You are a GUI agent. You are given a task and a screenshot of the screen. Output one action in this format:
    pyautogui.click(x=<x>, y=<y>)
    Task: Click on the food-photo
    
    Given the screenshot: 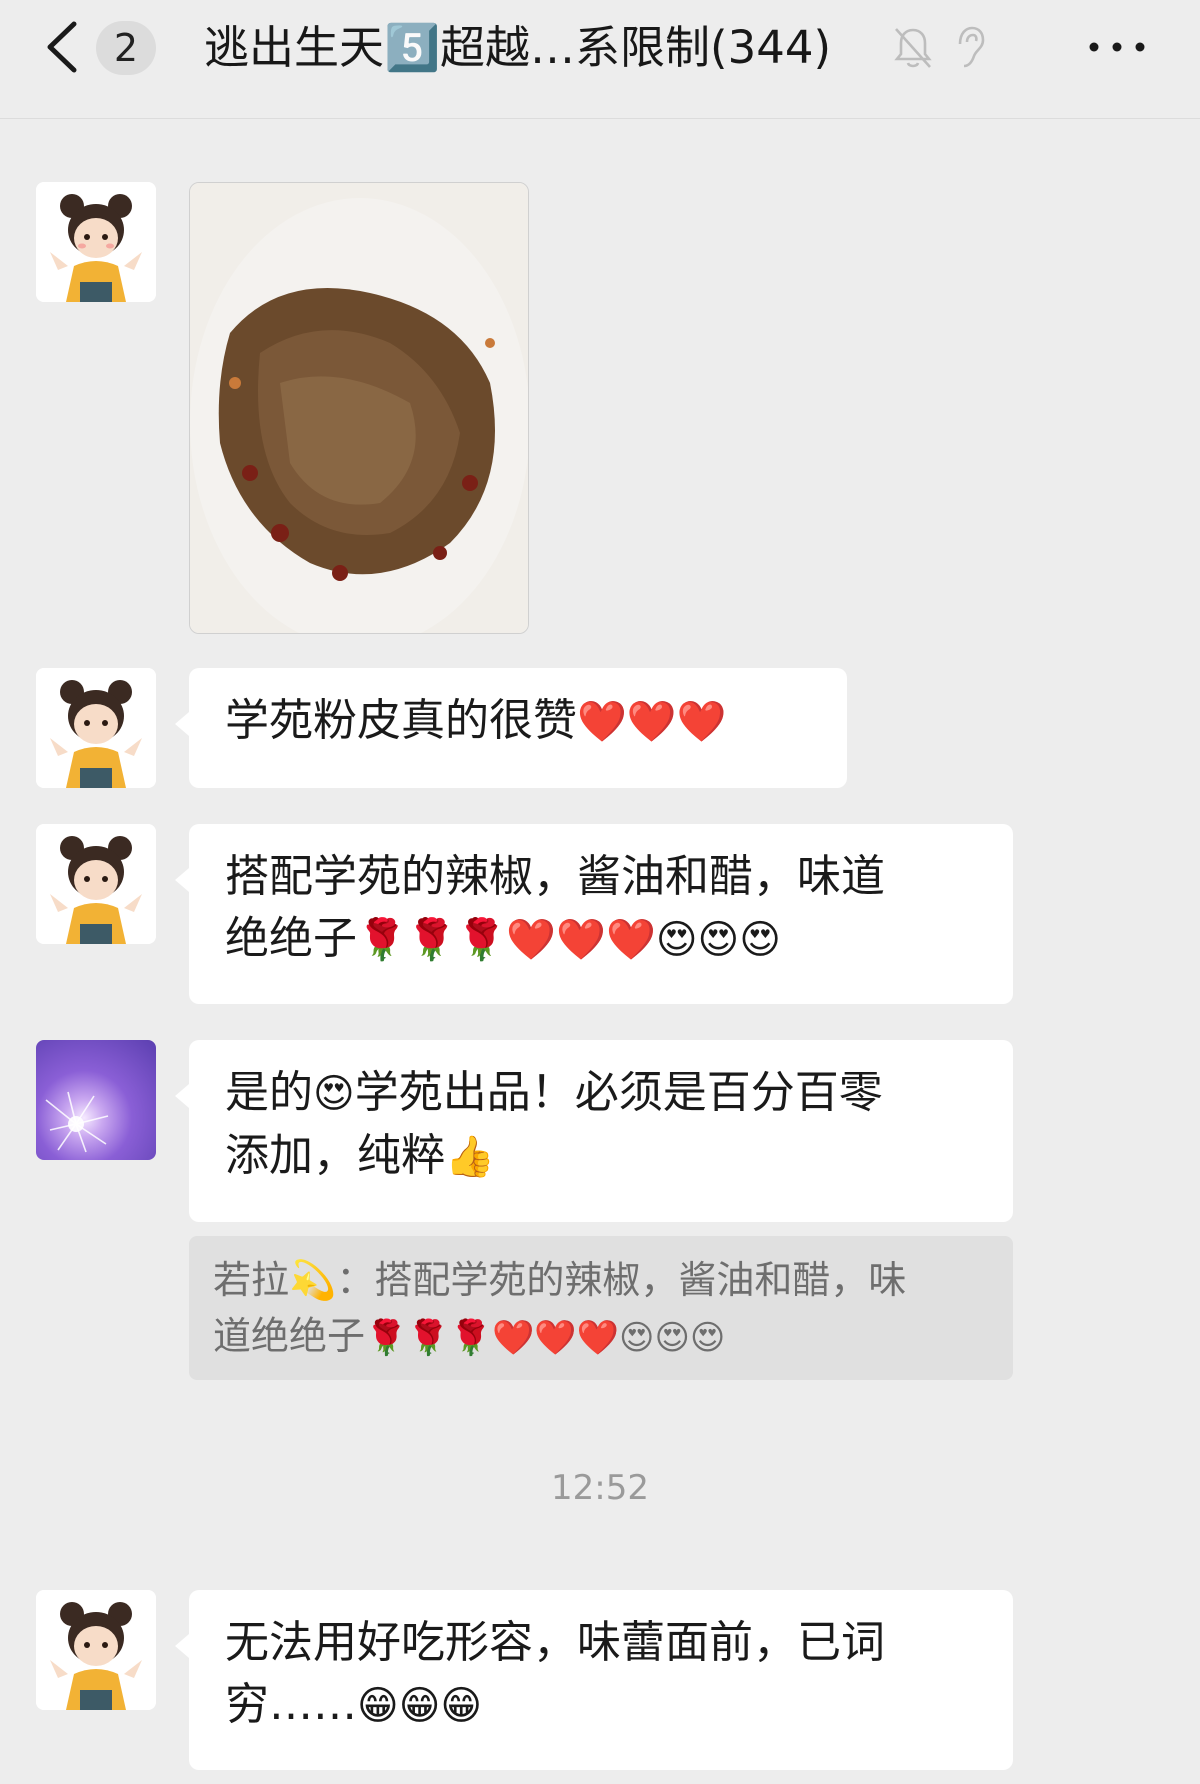 What is the action you would take?
    pyautogui.click(x=359, y=408)
    